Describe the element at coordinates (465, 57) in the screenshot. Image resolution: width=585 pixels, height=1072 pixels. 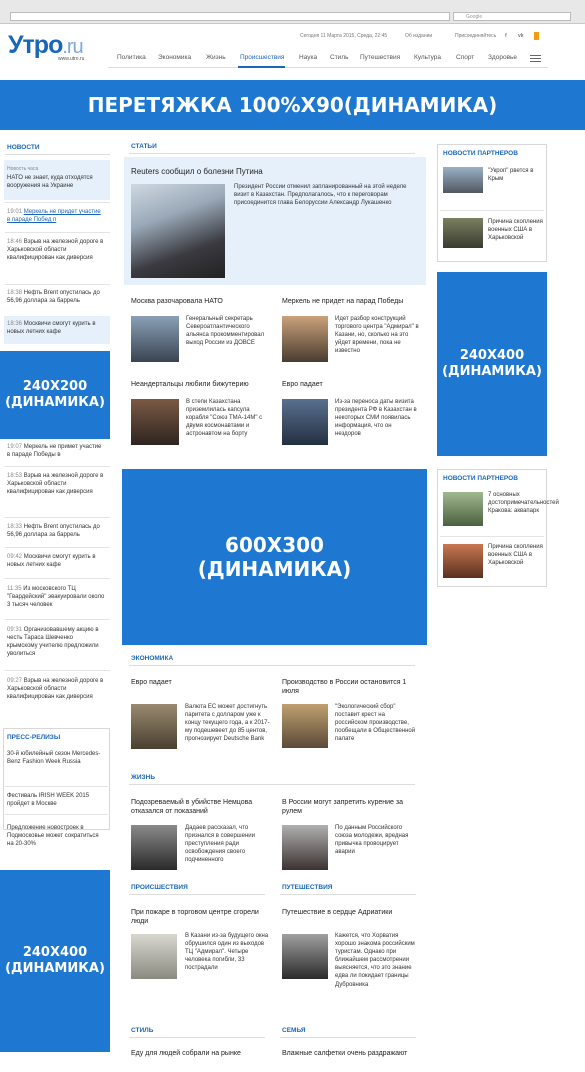
I see `nav-sport: Спорт` at that location.